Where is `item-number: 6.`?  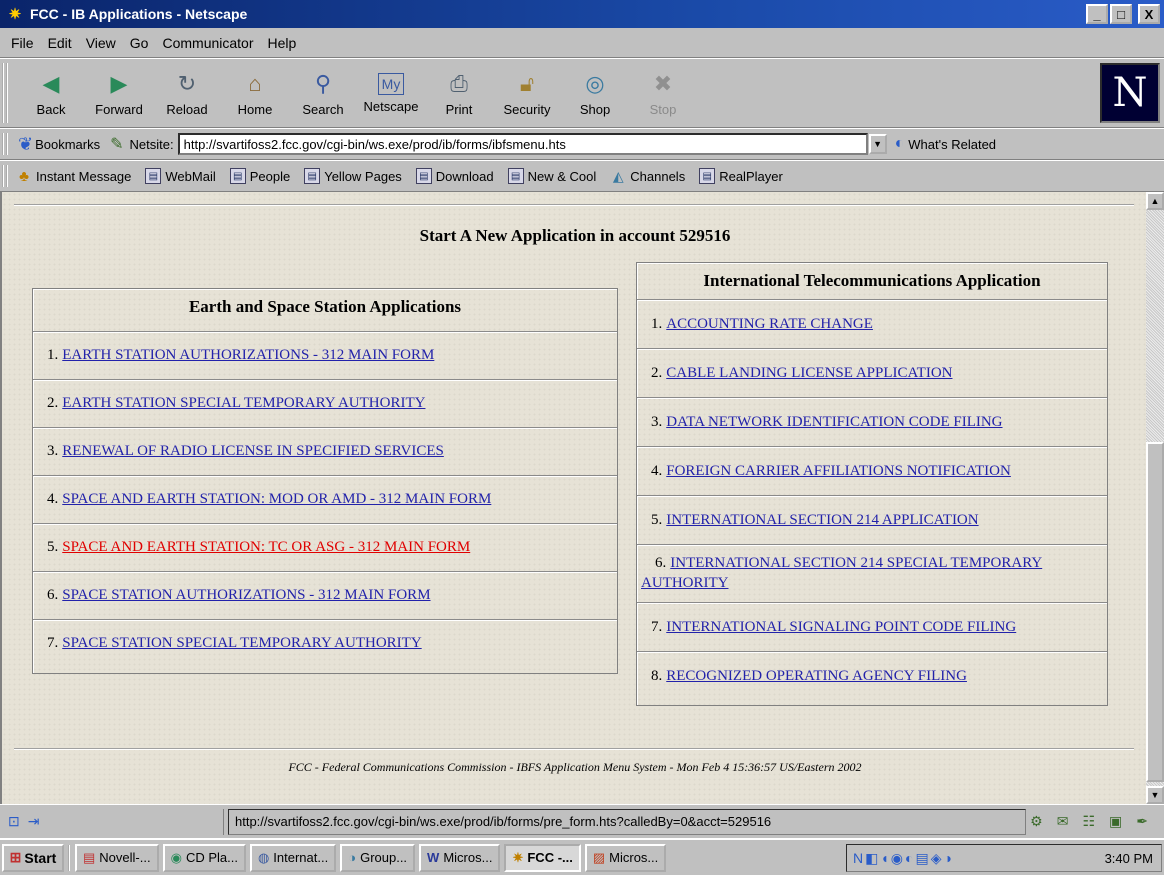 item-number: 6. is located at coordinates (53, 595).